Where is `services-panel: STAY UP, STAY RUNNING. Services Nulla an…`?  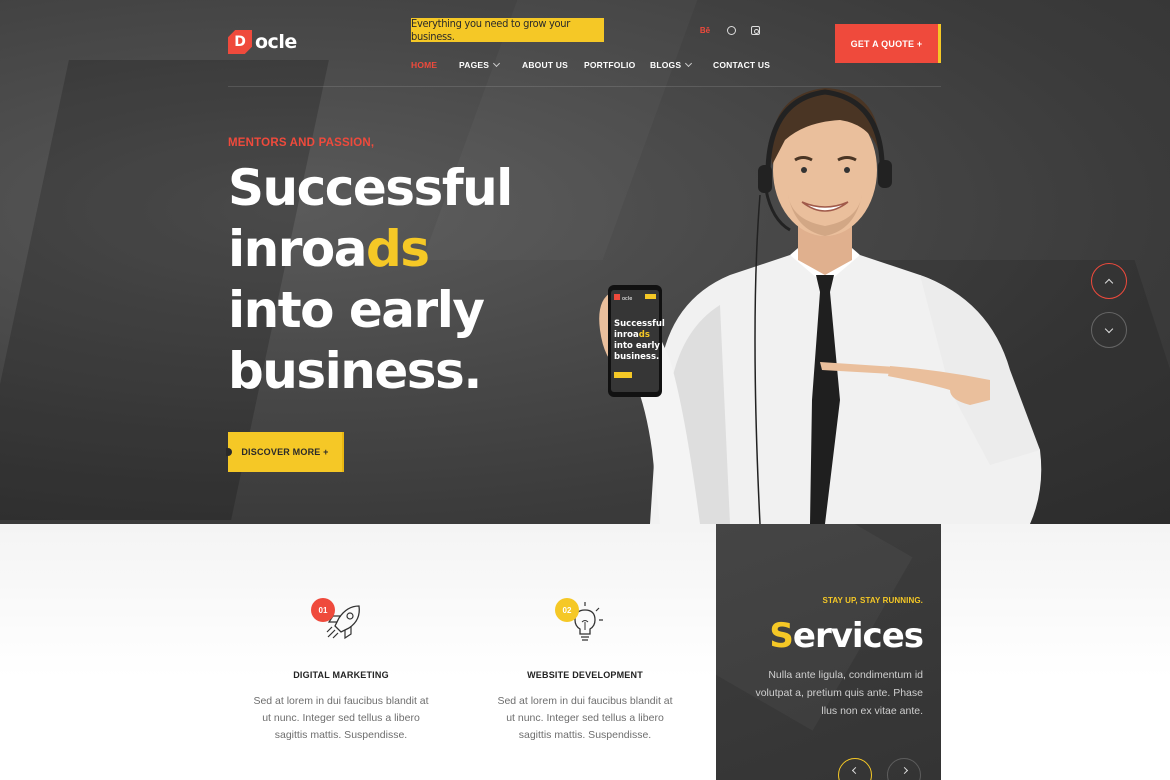
services-panel: STAY UP, STAY RUNNING. Services Nulla an… is located at coordinates (828, 652).